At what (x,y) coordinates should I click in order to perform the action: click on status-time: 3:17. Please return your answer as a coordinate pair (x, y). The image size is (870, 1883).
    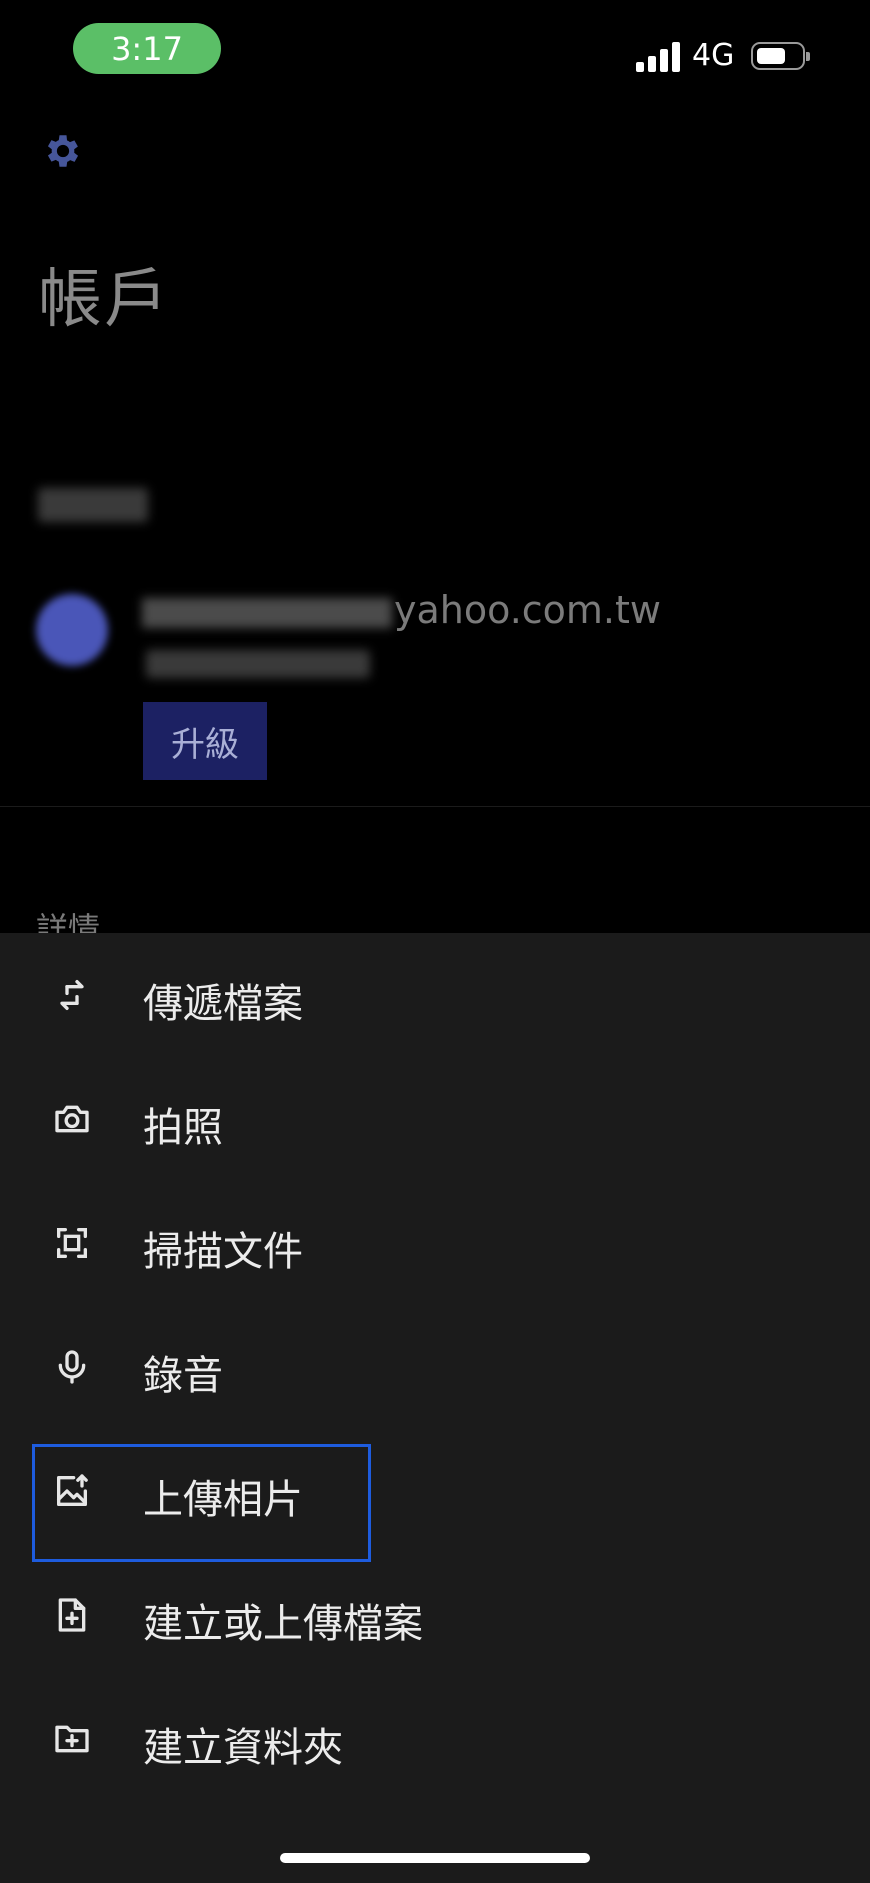
    Looking at the image, I should click on (147, 48).